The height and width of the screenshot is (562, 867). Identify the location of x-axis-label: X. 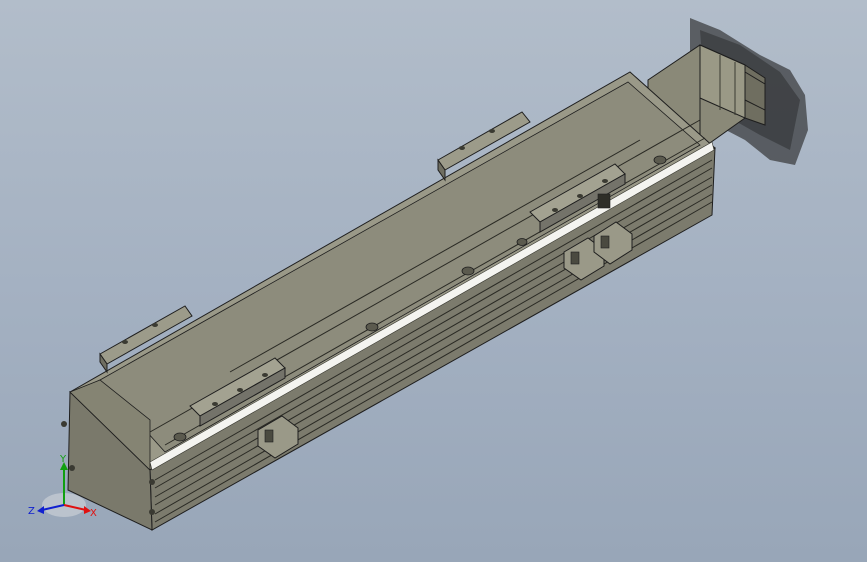
(93, 513).